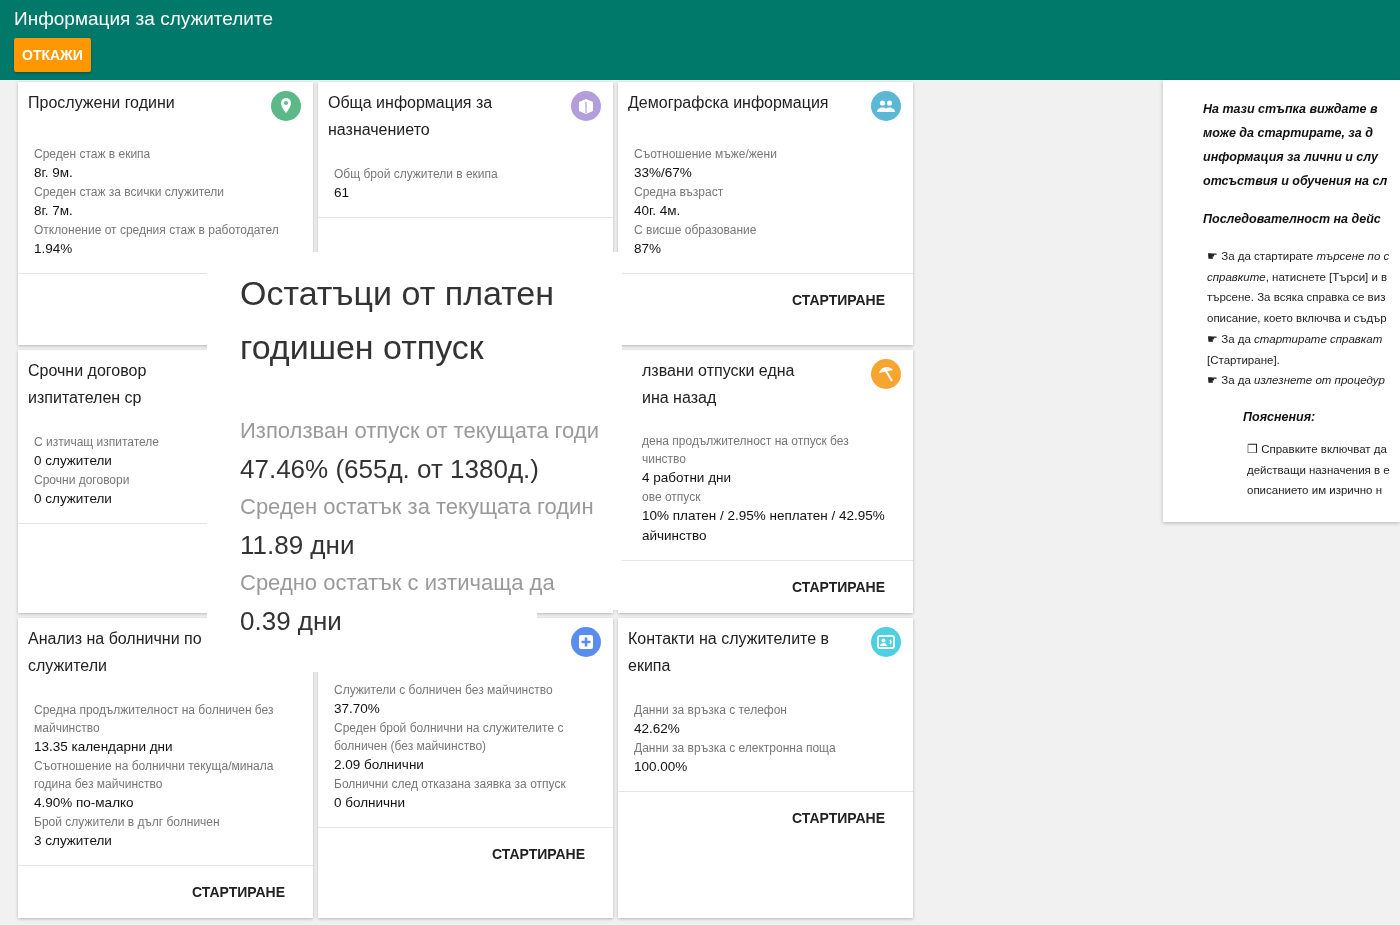 The width and height of the screenshot is (1400, 925). Describe the element at coordinates (97, 442) in the screenshot. I see `field-label: С изтичащ изпитателе` at that location.